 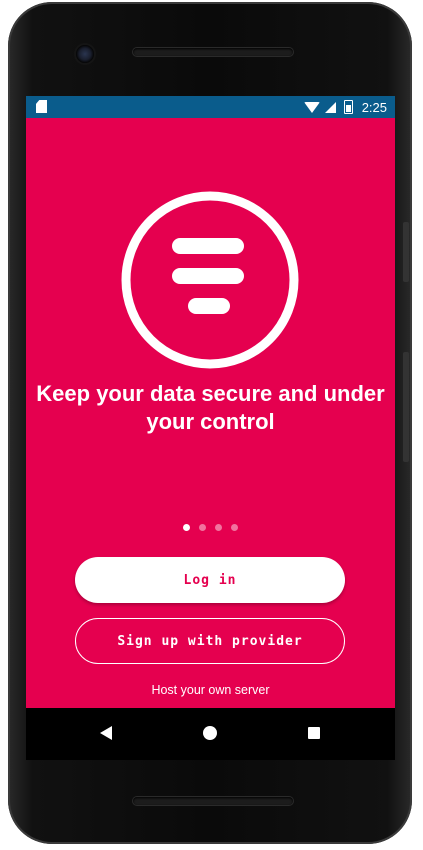 What do you see at coordinates (106, 733) in the screenshot?
I see `back-icon` at bounding box center [106, 733].